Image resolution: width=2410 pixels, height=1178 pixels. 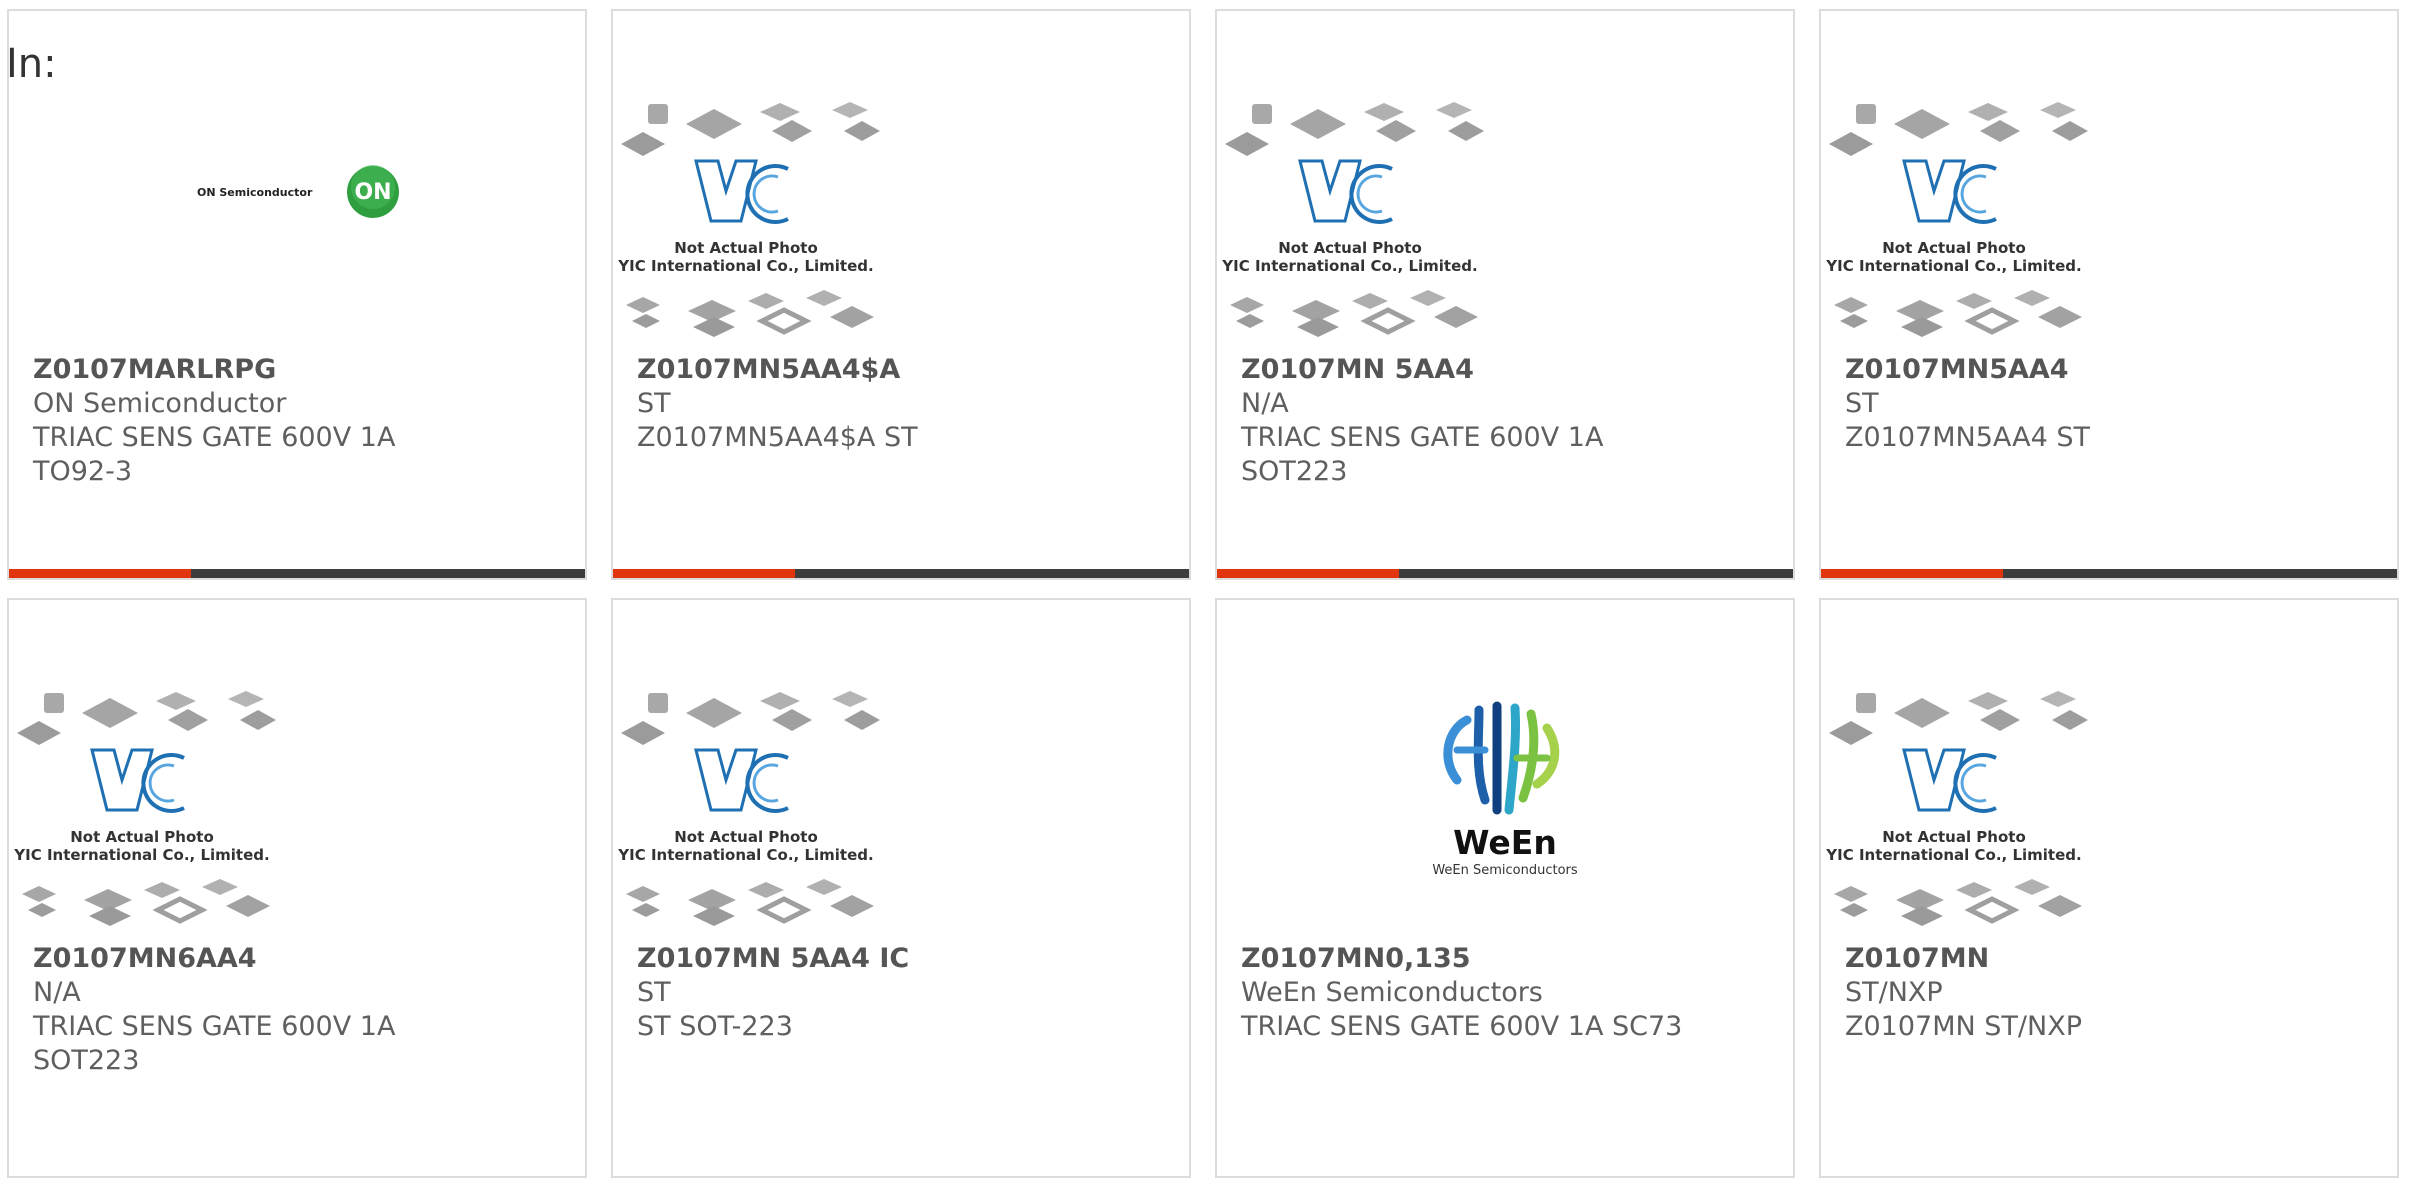 I want to click on search-prefix-label: In:, so click(x=31, y=64).